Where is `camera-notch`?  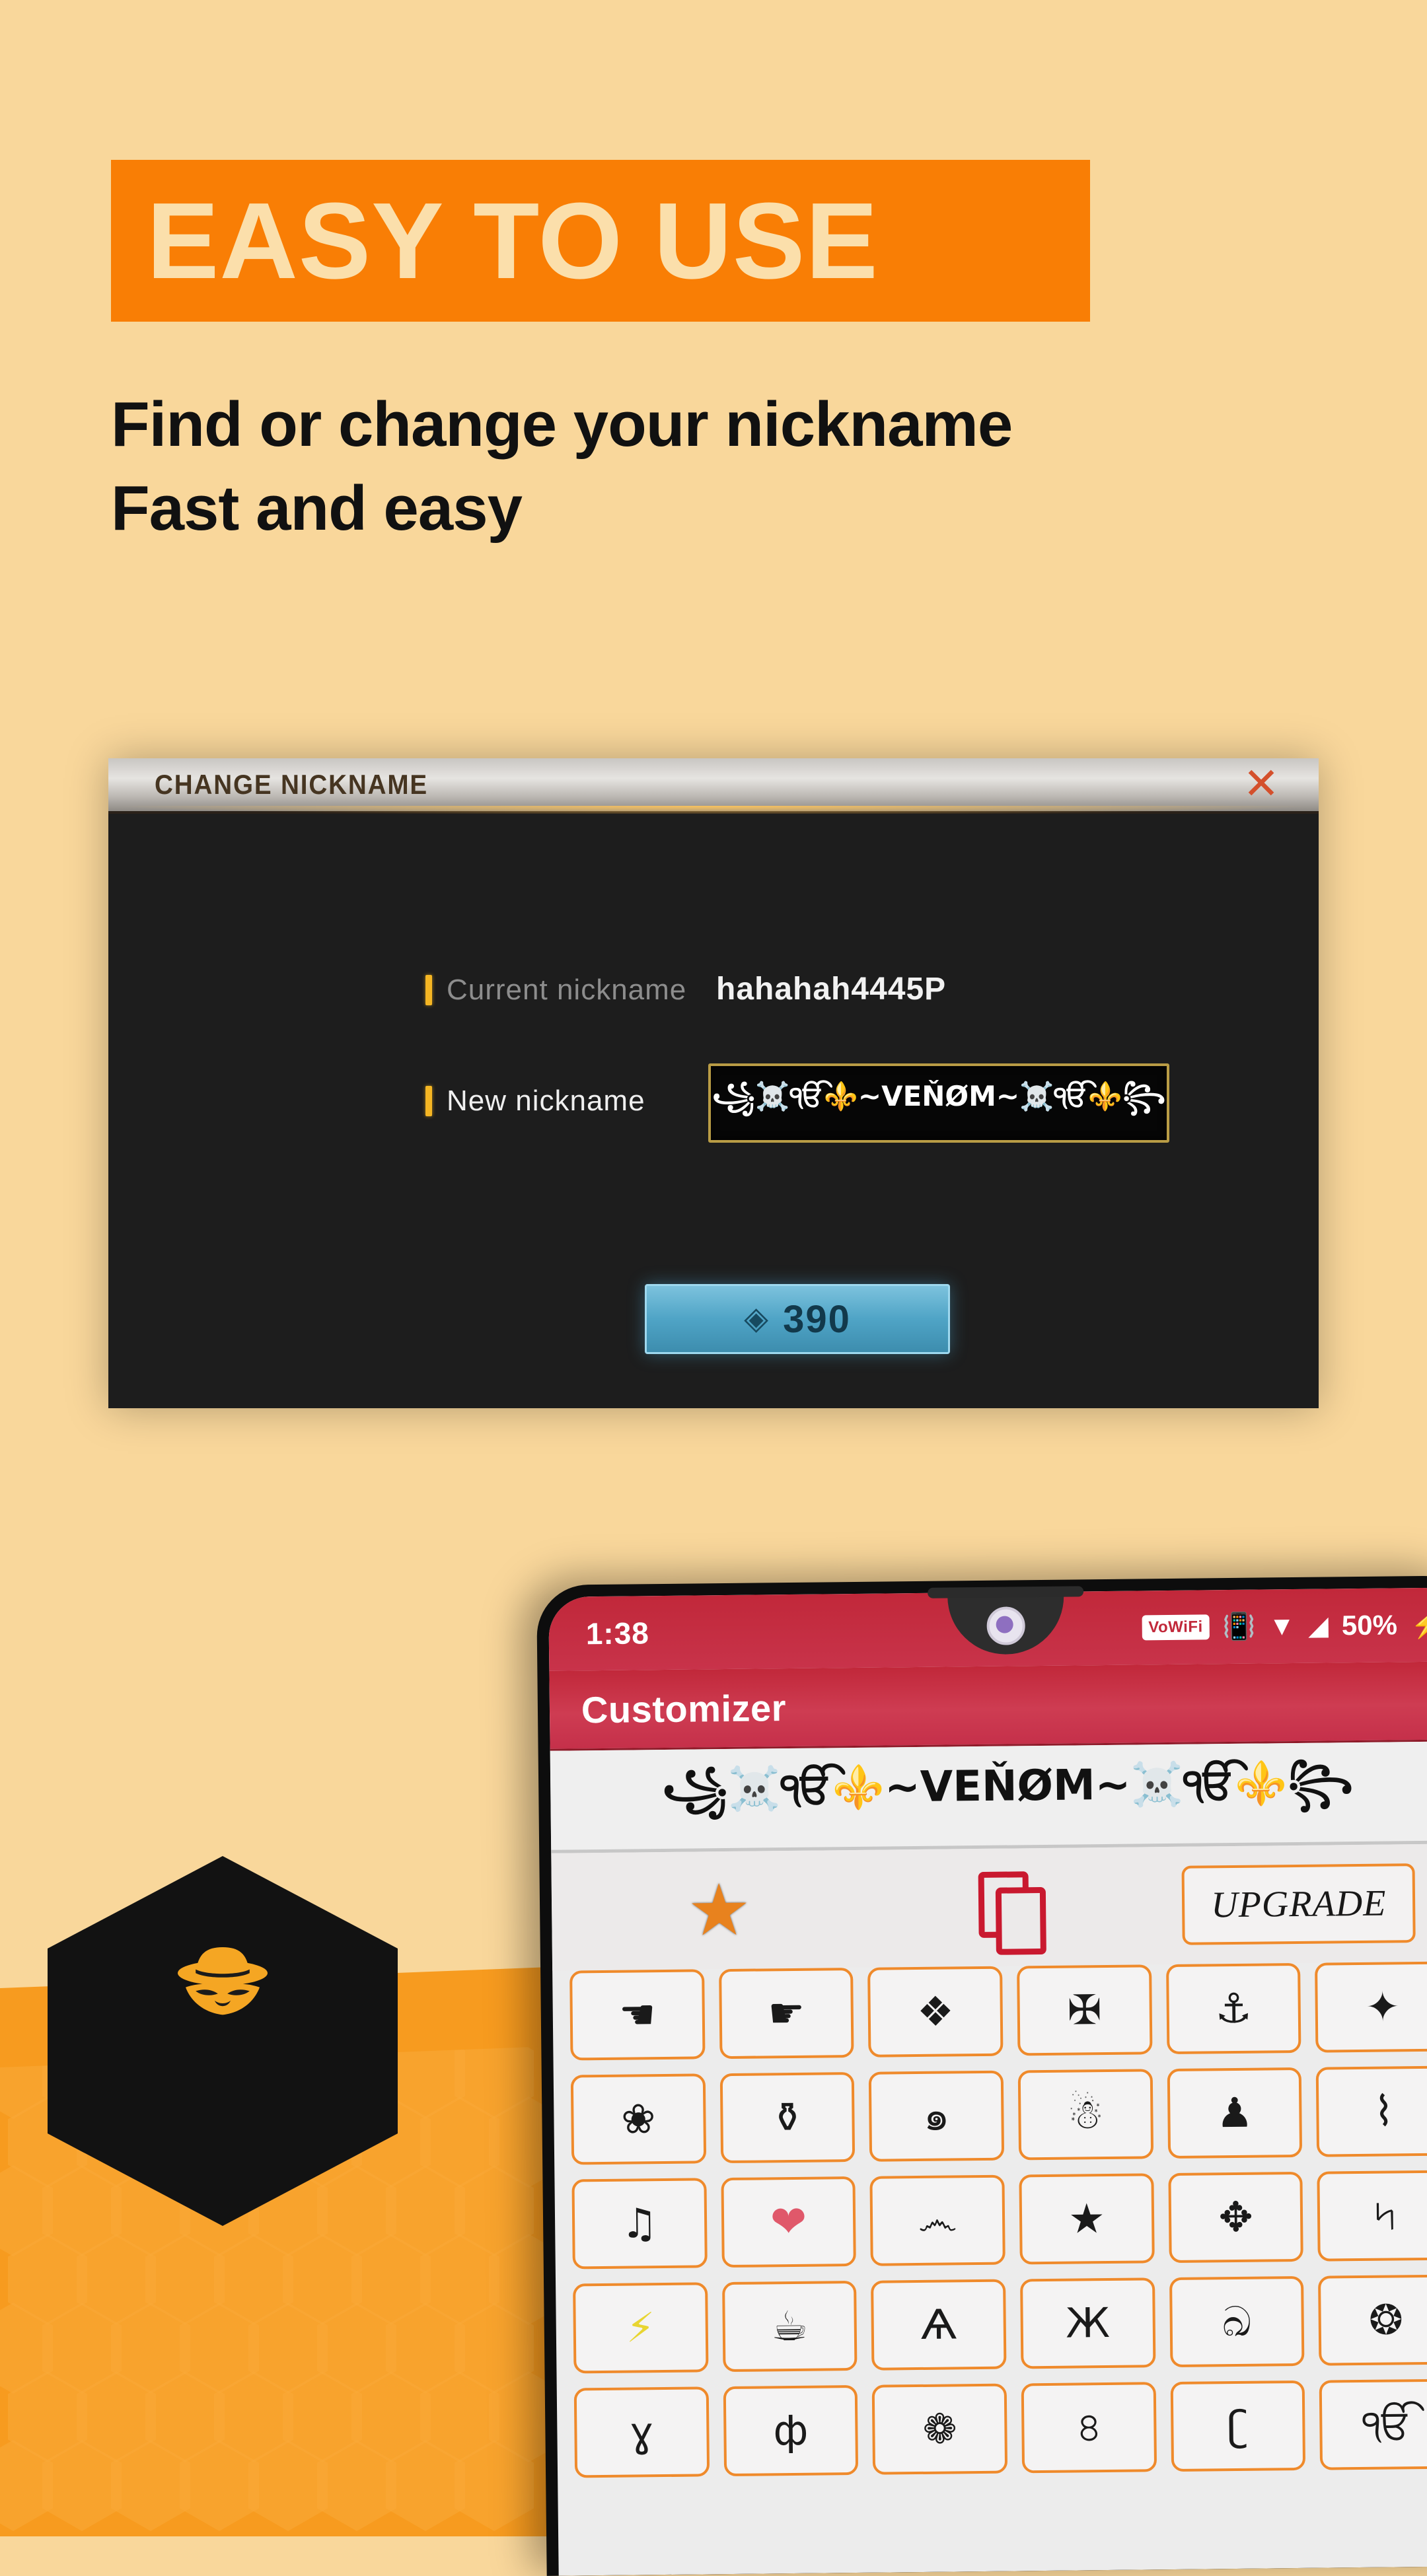 camera-notch is located at coordinates (1006, 1623).